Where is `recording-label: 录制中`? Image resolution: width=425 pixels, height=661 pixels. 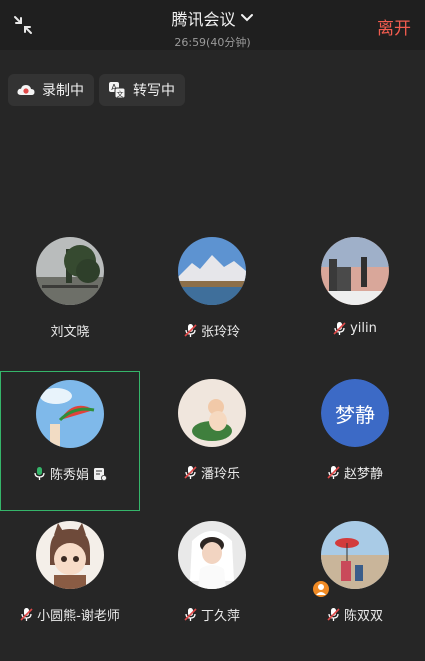 recording-label: 录制中 is located at coordinates (63, 91).